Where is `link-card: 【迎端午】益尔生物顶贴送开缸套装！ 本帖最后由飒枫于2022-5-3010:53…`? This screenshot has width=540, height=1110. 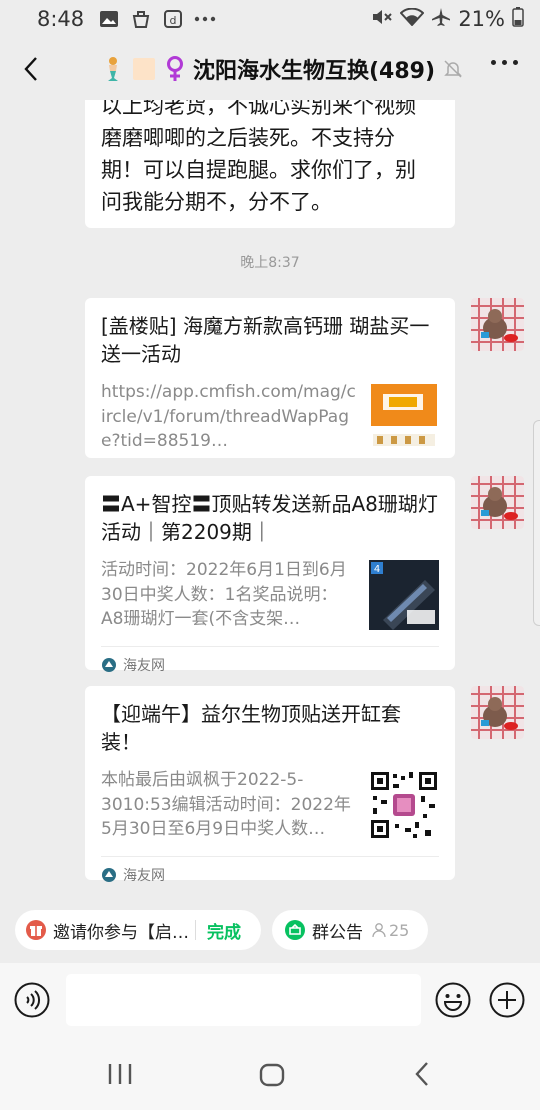
link-card: 【迎端午】益尔生物顶贴送开缸套装！ 本帖最后由飒枫于2022-5-3010:53… is located at coordinates (270, 785).